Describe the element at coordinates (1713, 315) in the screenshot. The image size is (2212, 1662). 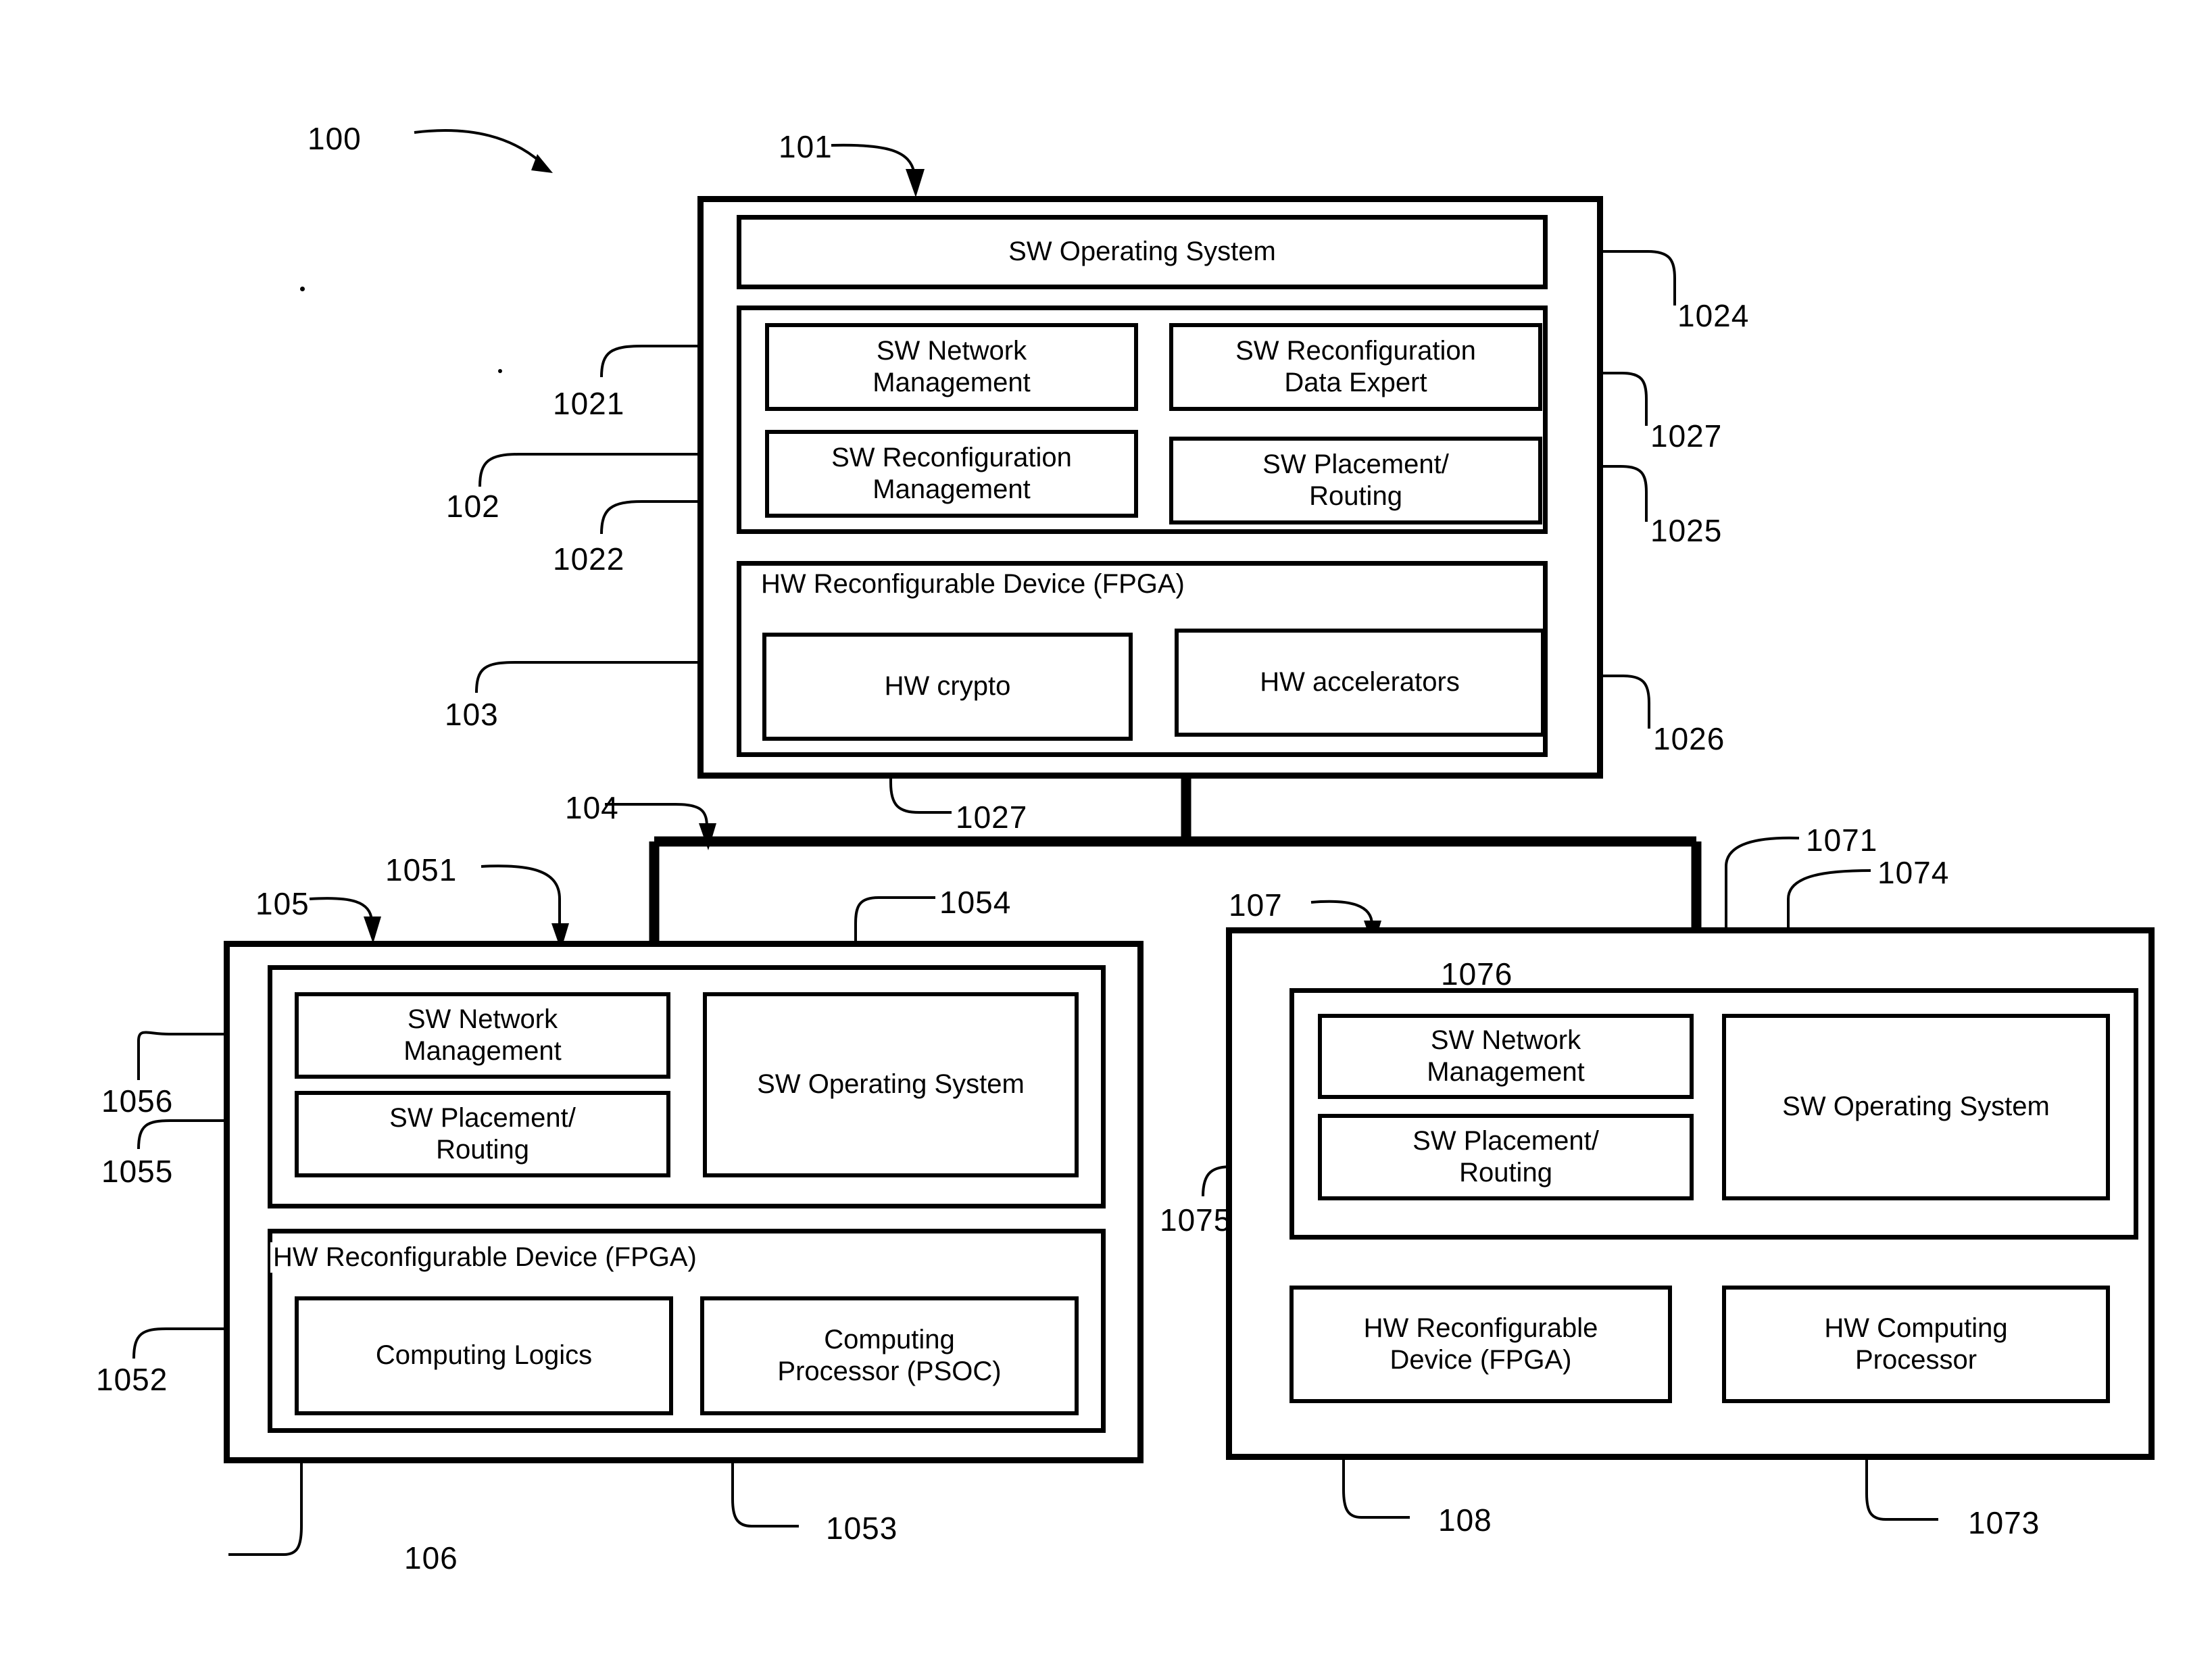
I see `ref-1024: 1024` at that location.